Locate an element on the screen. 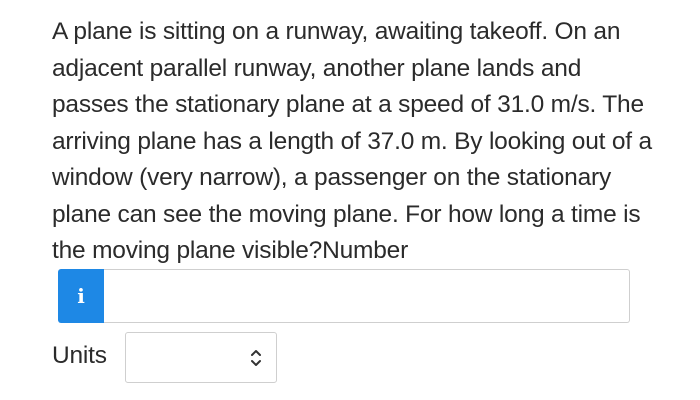 The height and width of the screenshot is (400, 700). number-answer-row: i is located at coordinates (344, 296).